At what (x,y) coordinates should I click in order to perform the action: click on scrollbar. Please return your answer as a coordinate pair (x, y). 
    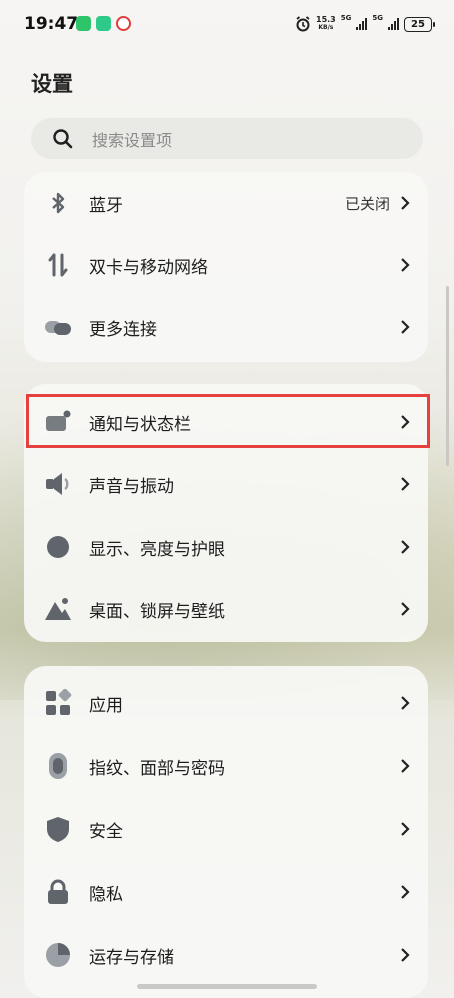
    Looking at the image, I should click on (447, 376).